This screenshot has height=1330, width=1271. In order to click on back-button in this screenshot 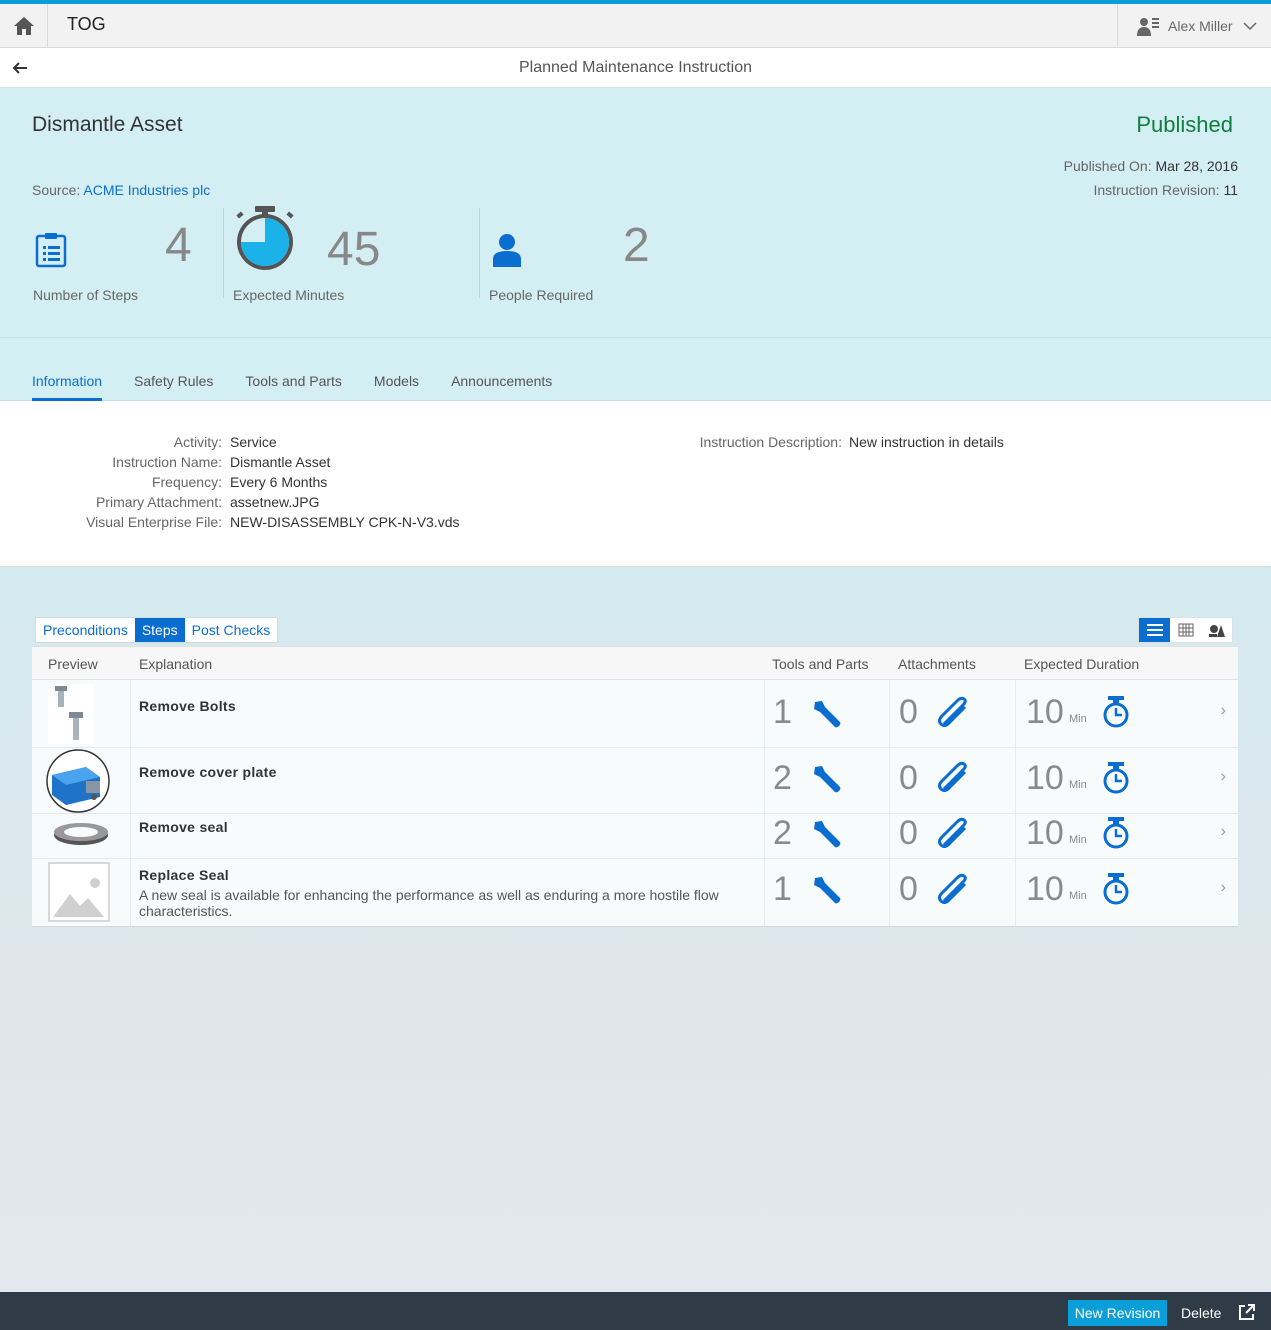, I will do `click(20, 68)`.